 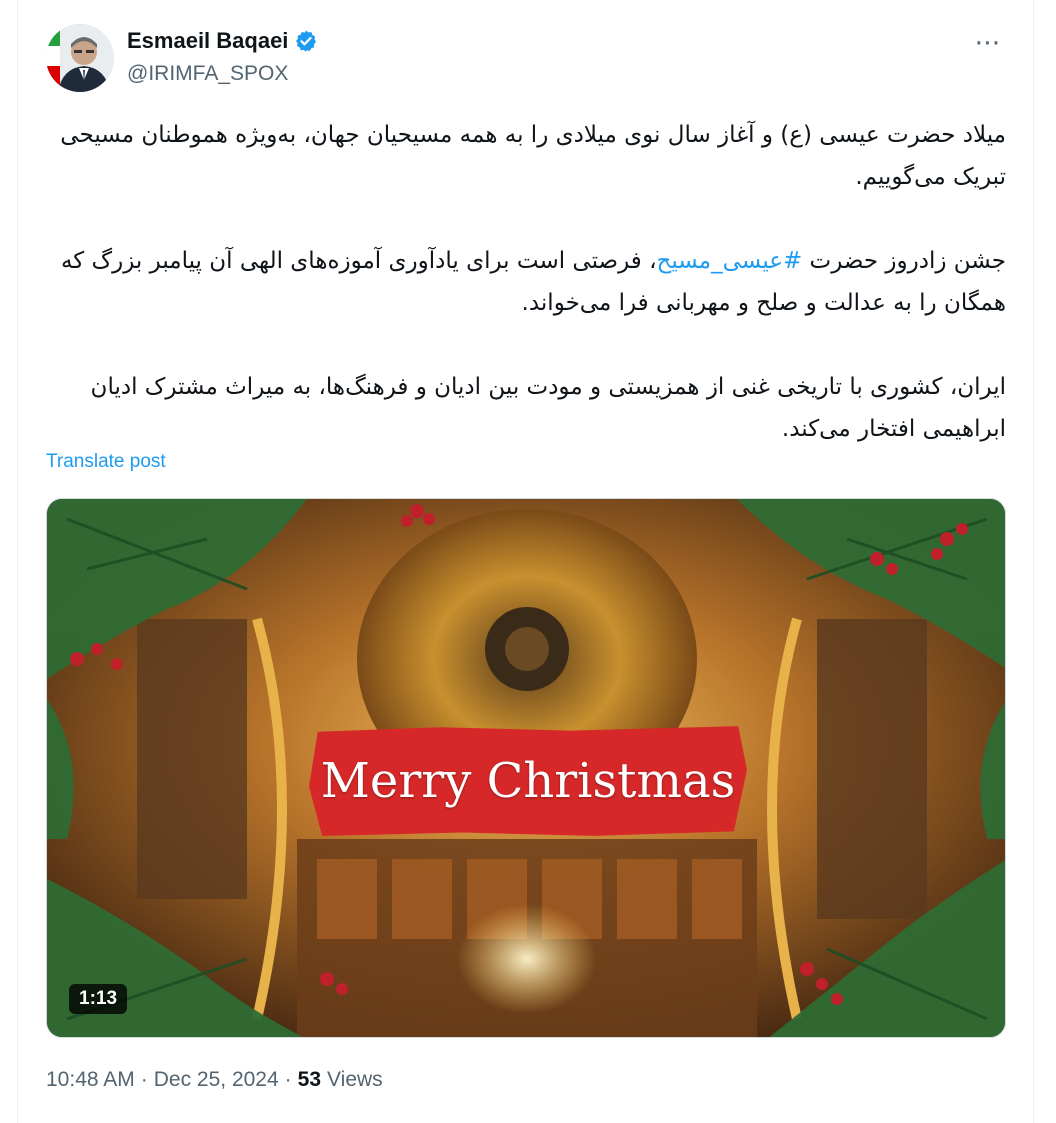 I want to click on more-options-icon: ⋯, so click(x=988, y=42).